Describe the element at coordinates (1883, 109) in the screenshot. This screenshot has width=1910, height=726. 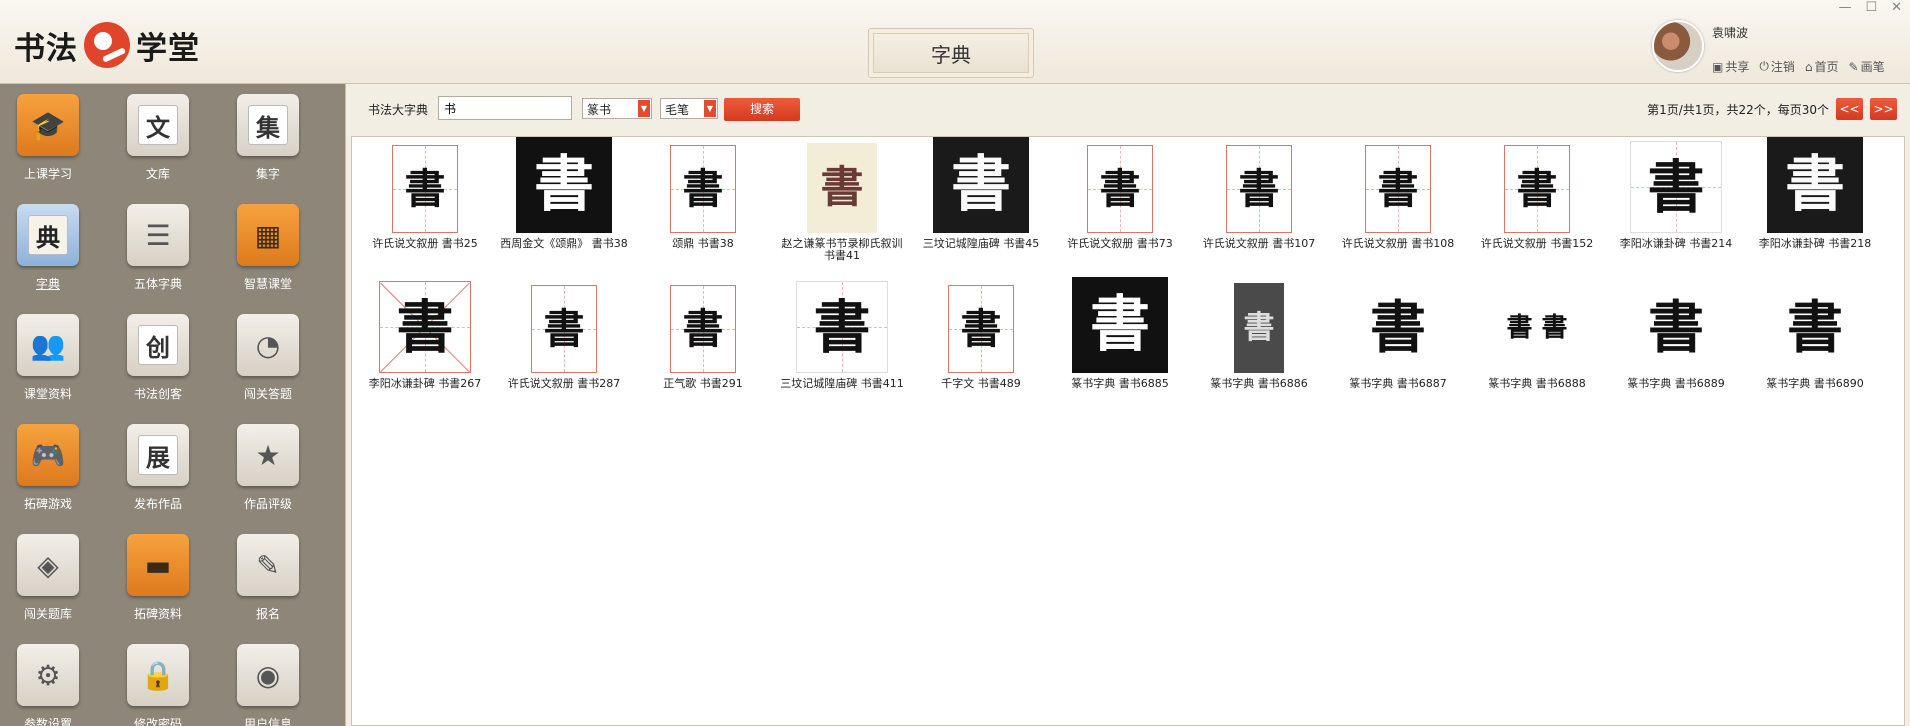
I see `next-page-button: >>` at that location.